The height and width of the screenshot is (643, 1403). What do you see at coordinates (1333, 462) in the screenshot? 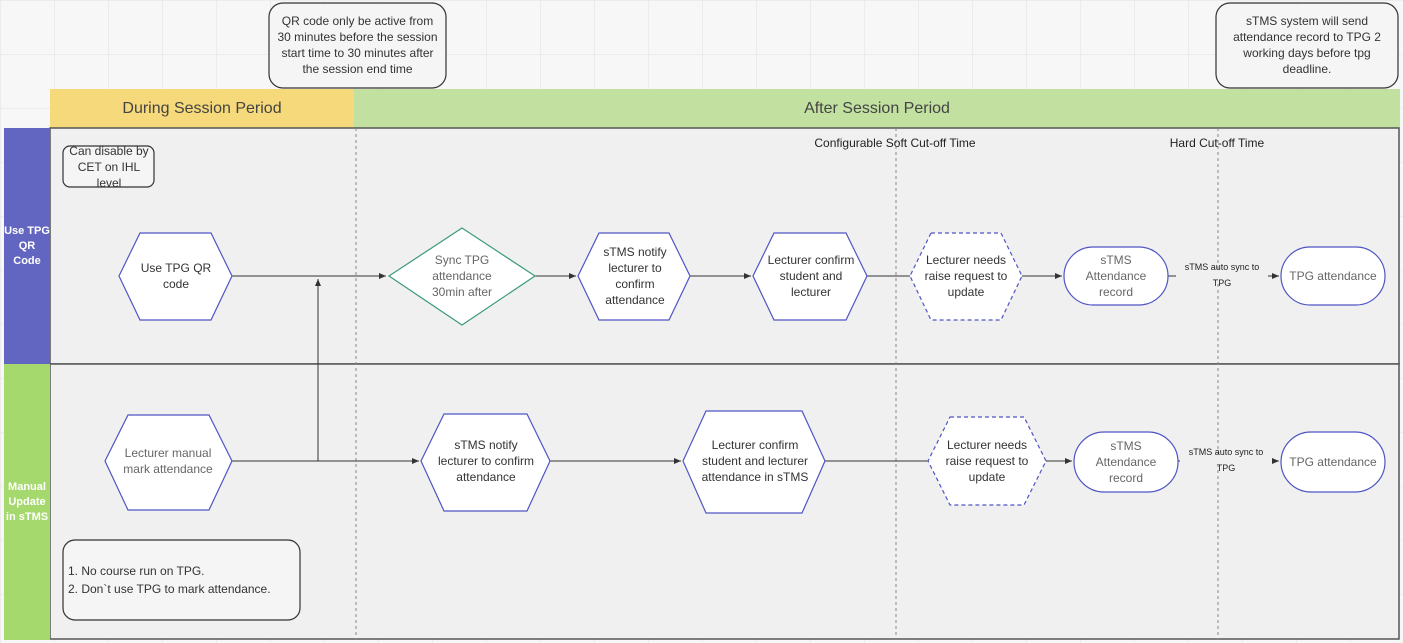
I see `node-manual-tpg-label: TPG attendance` at bounding box center [1333, 462].